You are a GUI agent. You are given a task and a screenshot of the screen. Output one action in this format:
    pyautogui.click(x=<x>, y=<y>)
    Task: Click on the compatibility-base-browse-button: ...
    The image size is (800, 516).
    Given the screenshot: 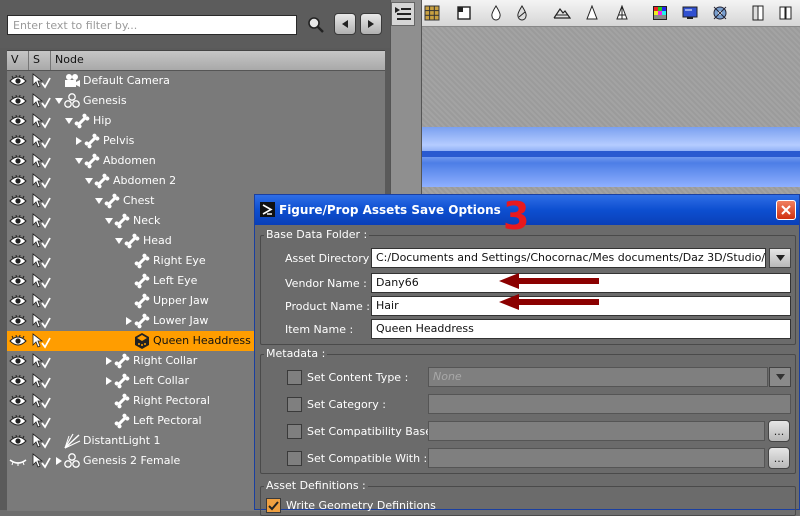 What is the action you would take?
    pyautogui.click(x=779, y=431)
    